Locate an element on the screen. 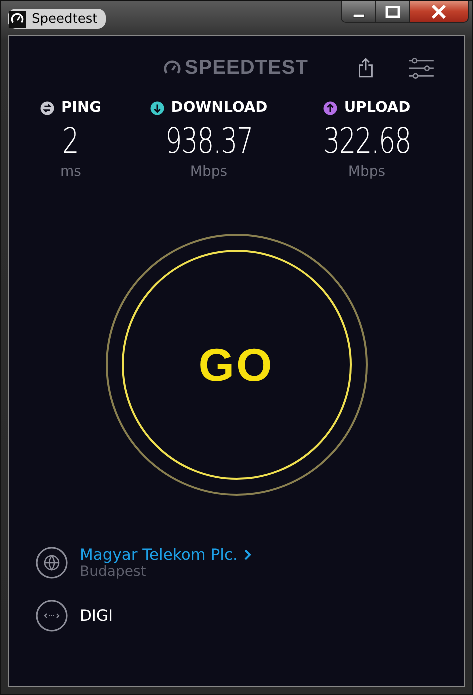  close-button is located at coordinates (439, 11).